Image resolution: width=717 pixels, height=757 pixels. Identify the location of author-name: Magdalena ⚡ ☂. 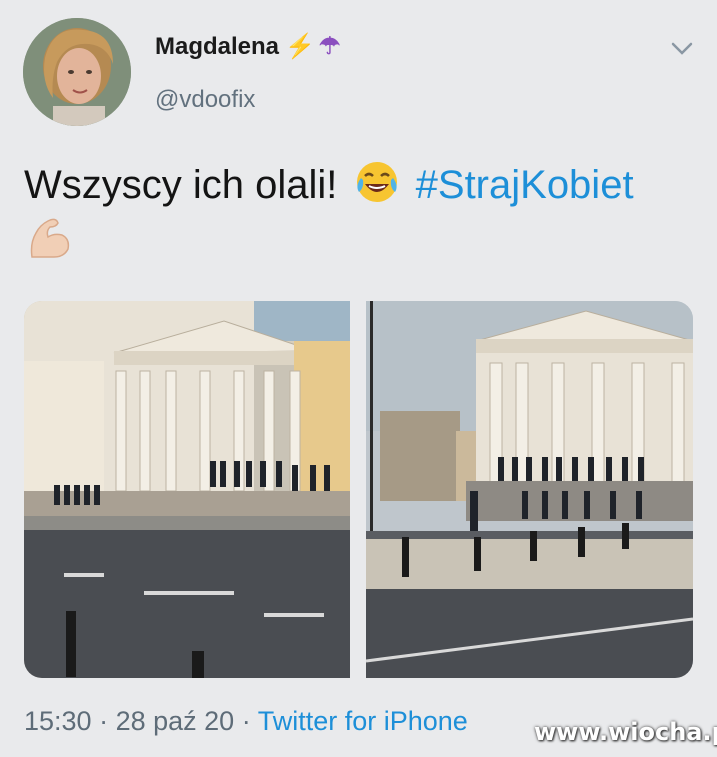
(247, 46).